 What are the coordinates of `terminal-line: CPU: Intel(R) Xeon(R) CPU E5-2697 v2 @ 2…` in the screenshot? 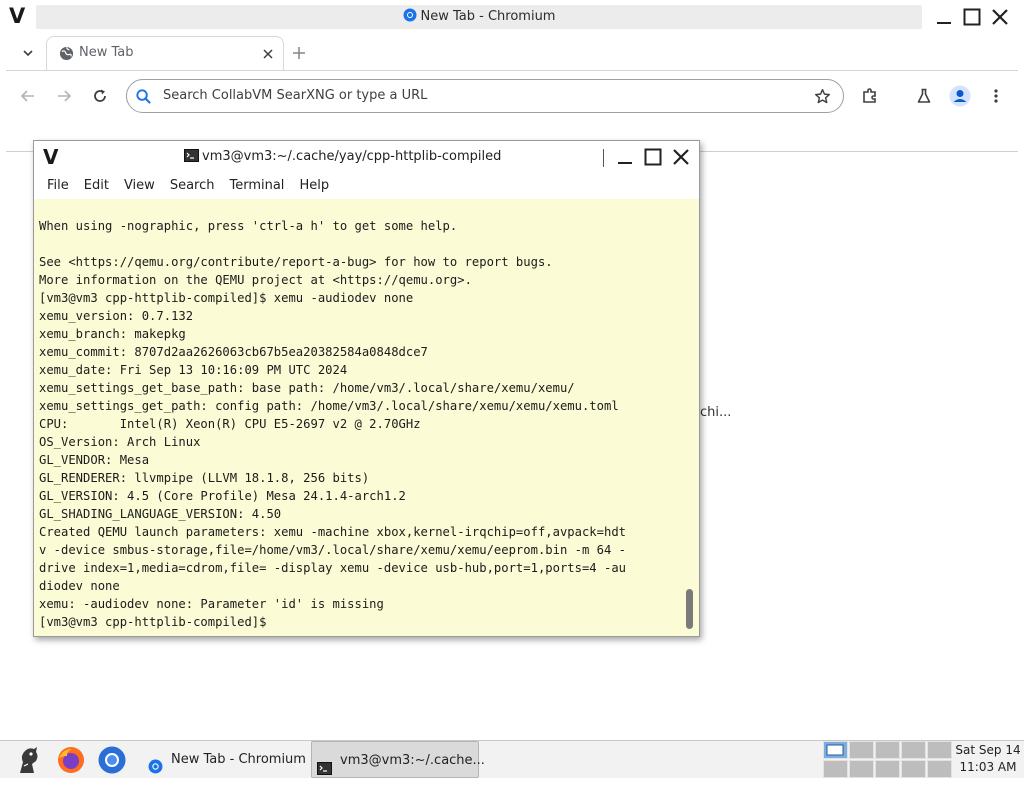 It's located at (230, 424).